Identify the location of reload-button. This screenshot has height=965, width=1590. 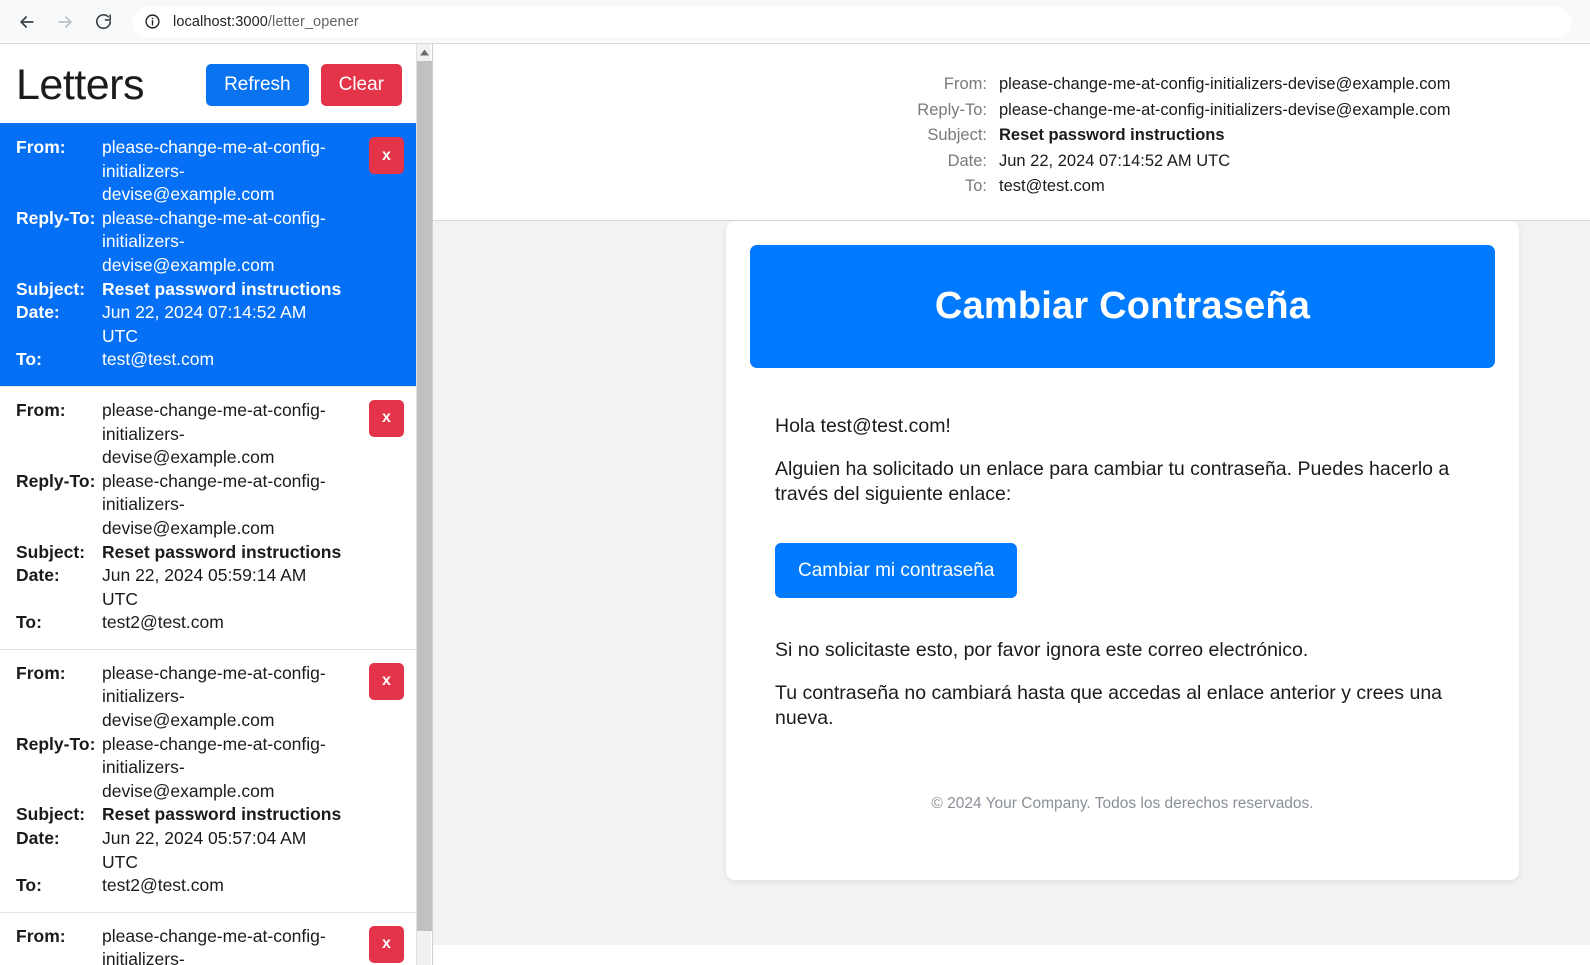
(103, 22).